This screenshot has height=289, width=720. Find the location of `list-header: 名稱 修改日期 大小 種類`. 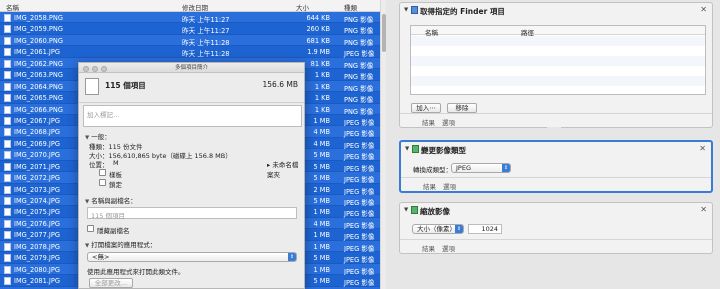

list-header: 名稱 修改日期 大小 種類 is located at coordinates (190, 6).